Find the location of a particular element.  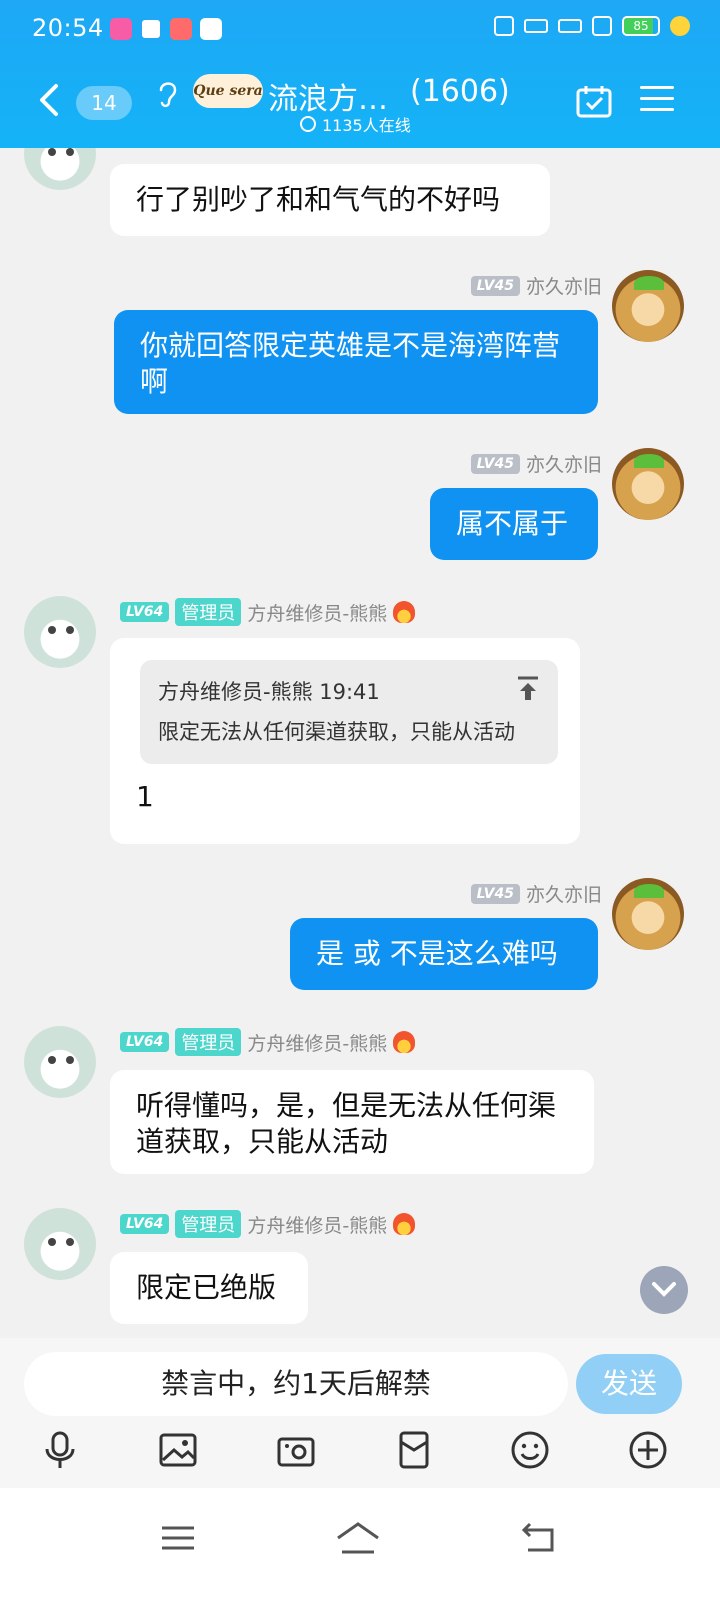

send-button: 发送 is located at coordinates (629, 1384).